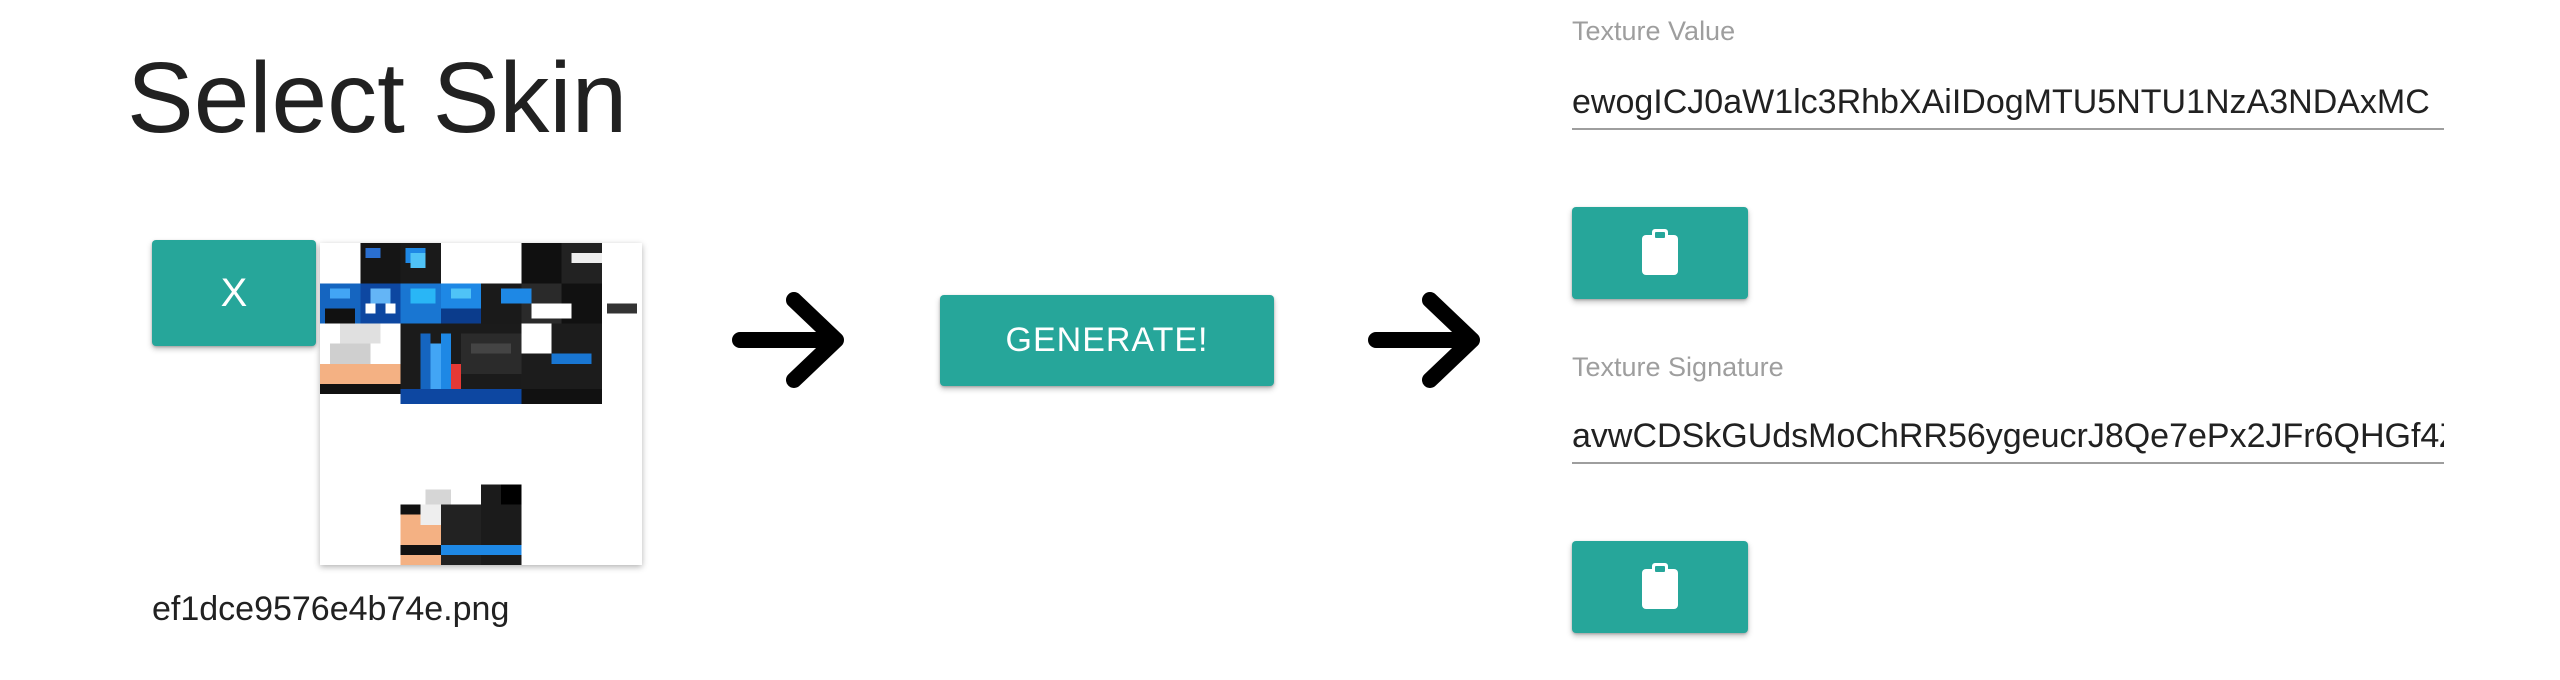  I want to click on skin-texture, so click(481, 404).